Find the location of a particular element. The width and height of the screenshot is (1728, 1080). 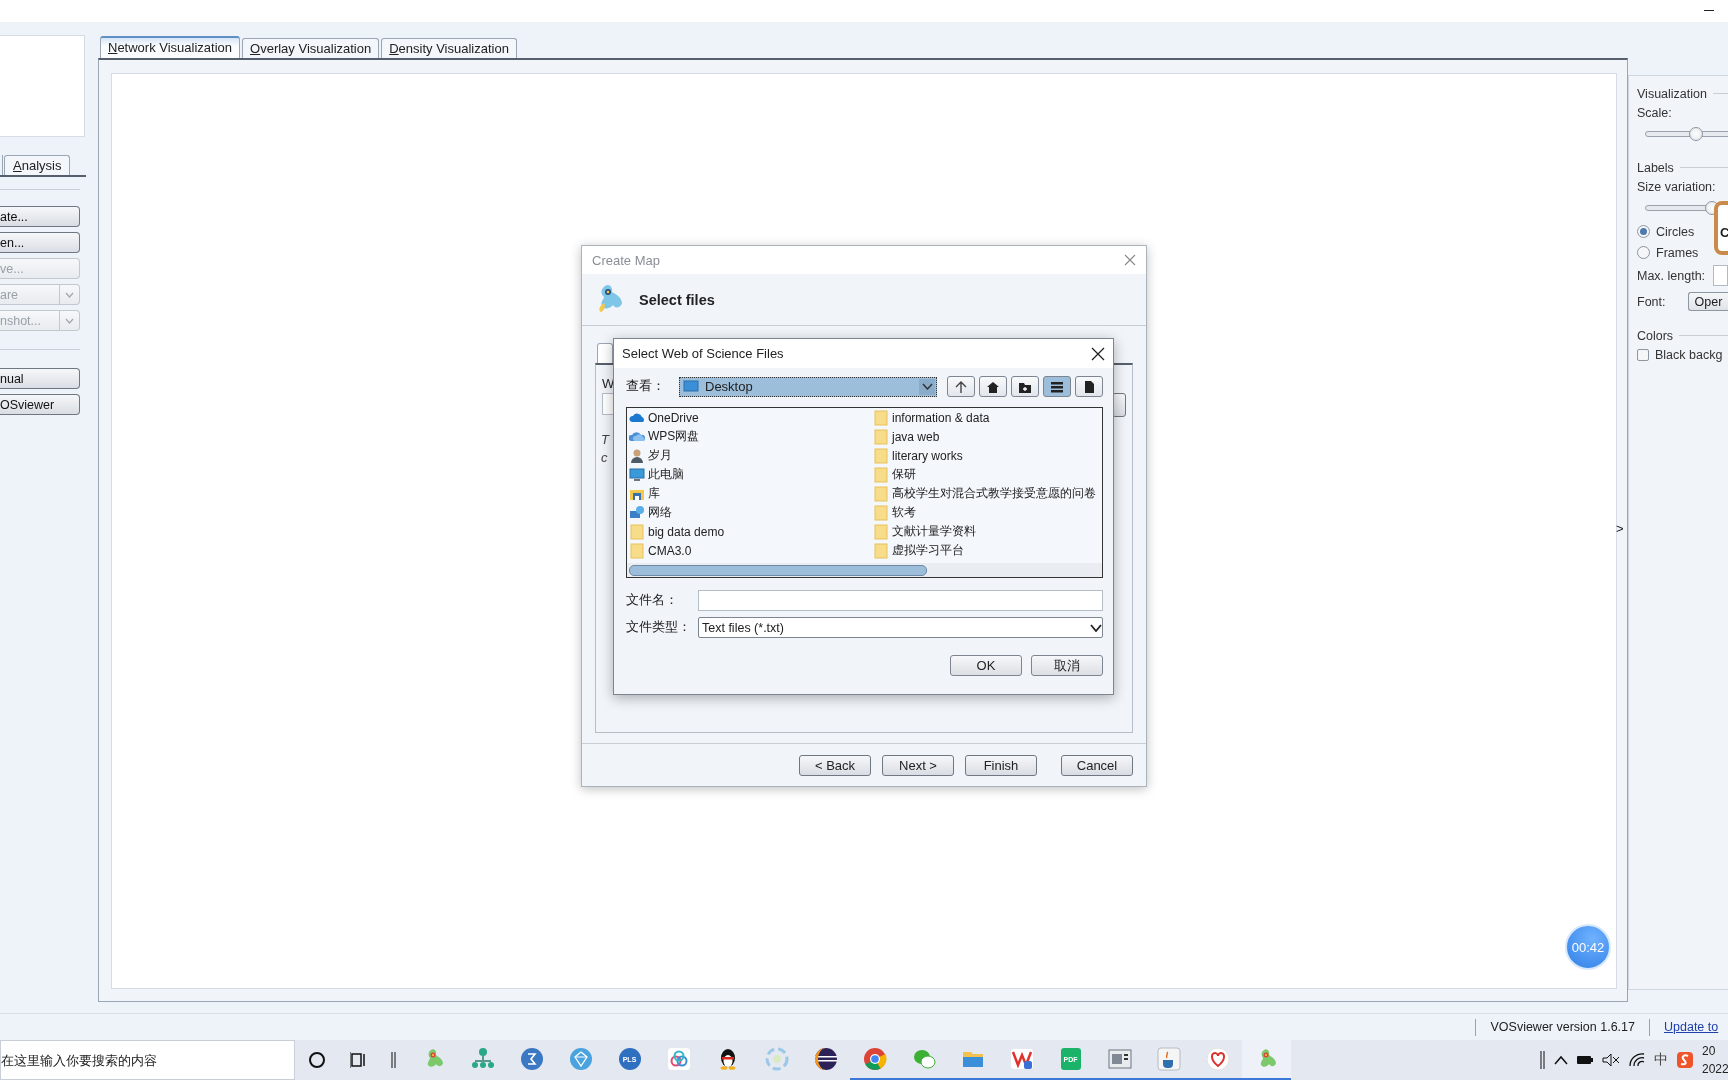

file-item: 网络 is located at coordinates (749, 512).